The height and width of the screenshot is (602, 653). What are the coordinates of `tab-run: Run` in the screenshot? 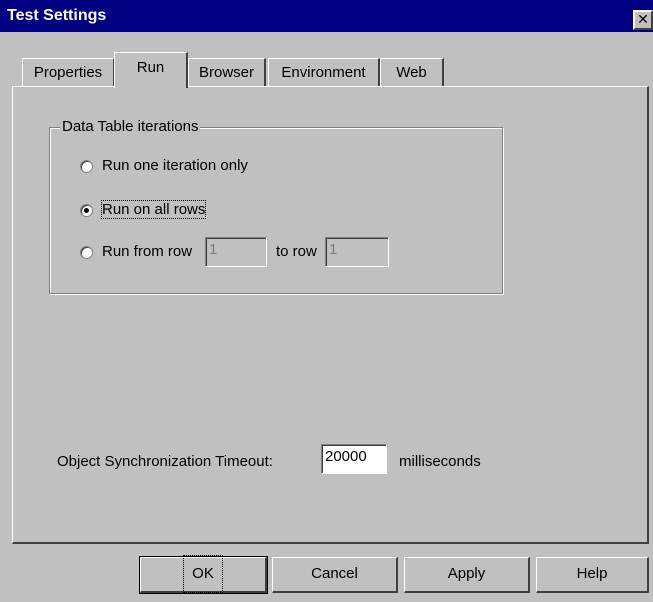 It's located at (151, 70).